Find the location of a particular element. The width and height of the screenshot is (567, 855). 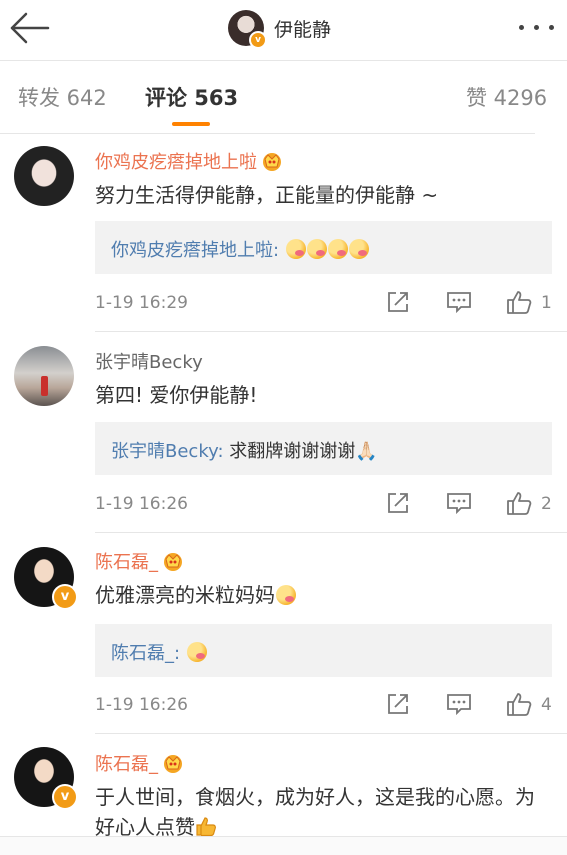

like-count: 2 is located at coordinates (546, 504).